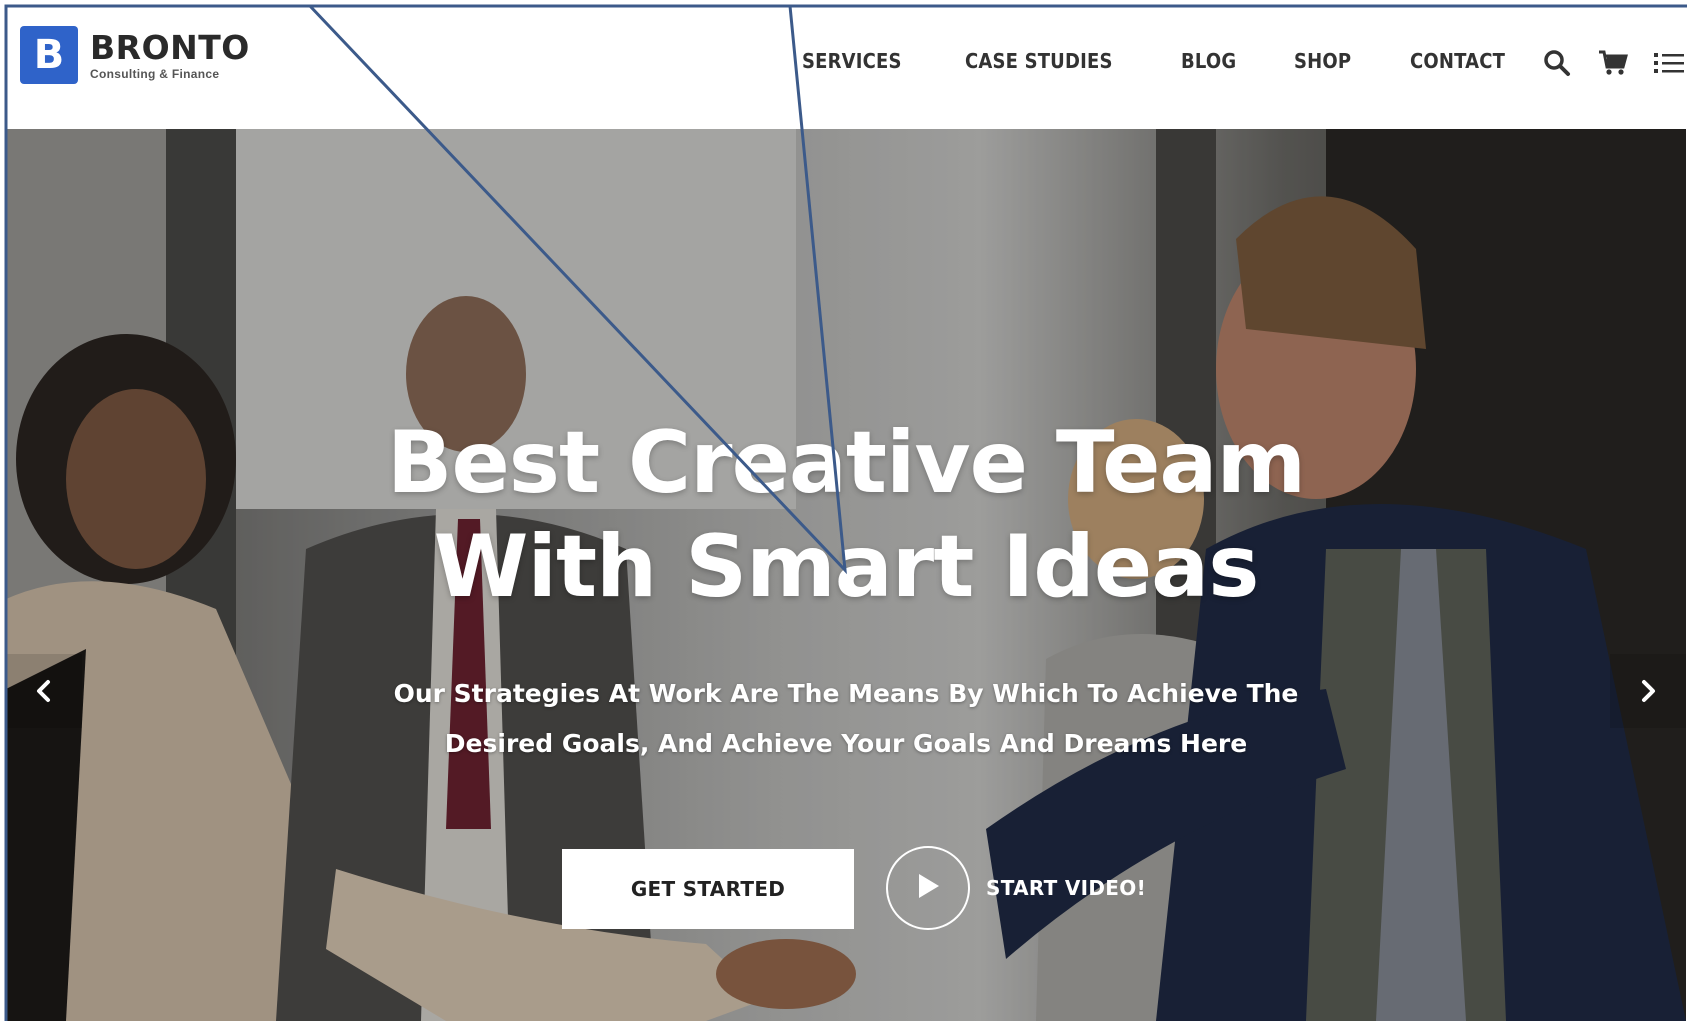  Describe the element at coordinates (155, 73) in the screenshot. I see `logo-tagline: Consulting & Finance` at that location.